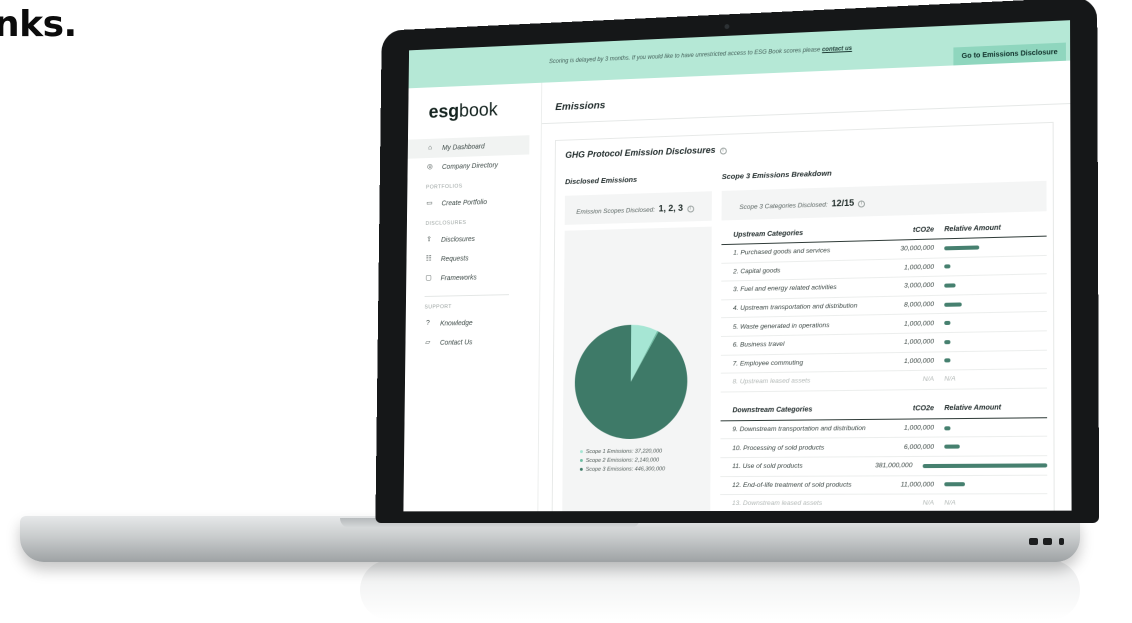 This screenshot has height=623, width=1132. I want to click on sidebar-item-label: Company Directory, so click(470, 166).